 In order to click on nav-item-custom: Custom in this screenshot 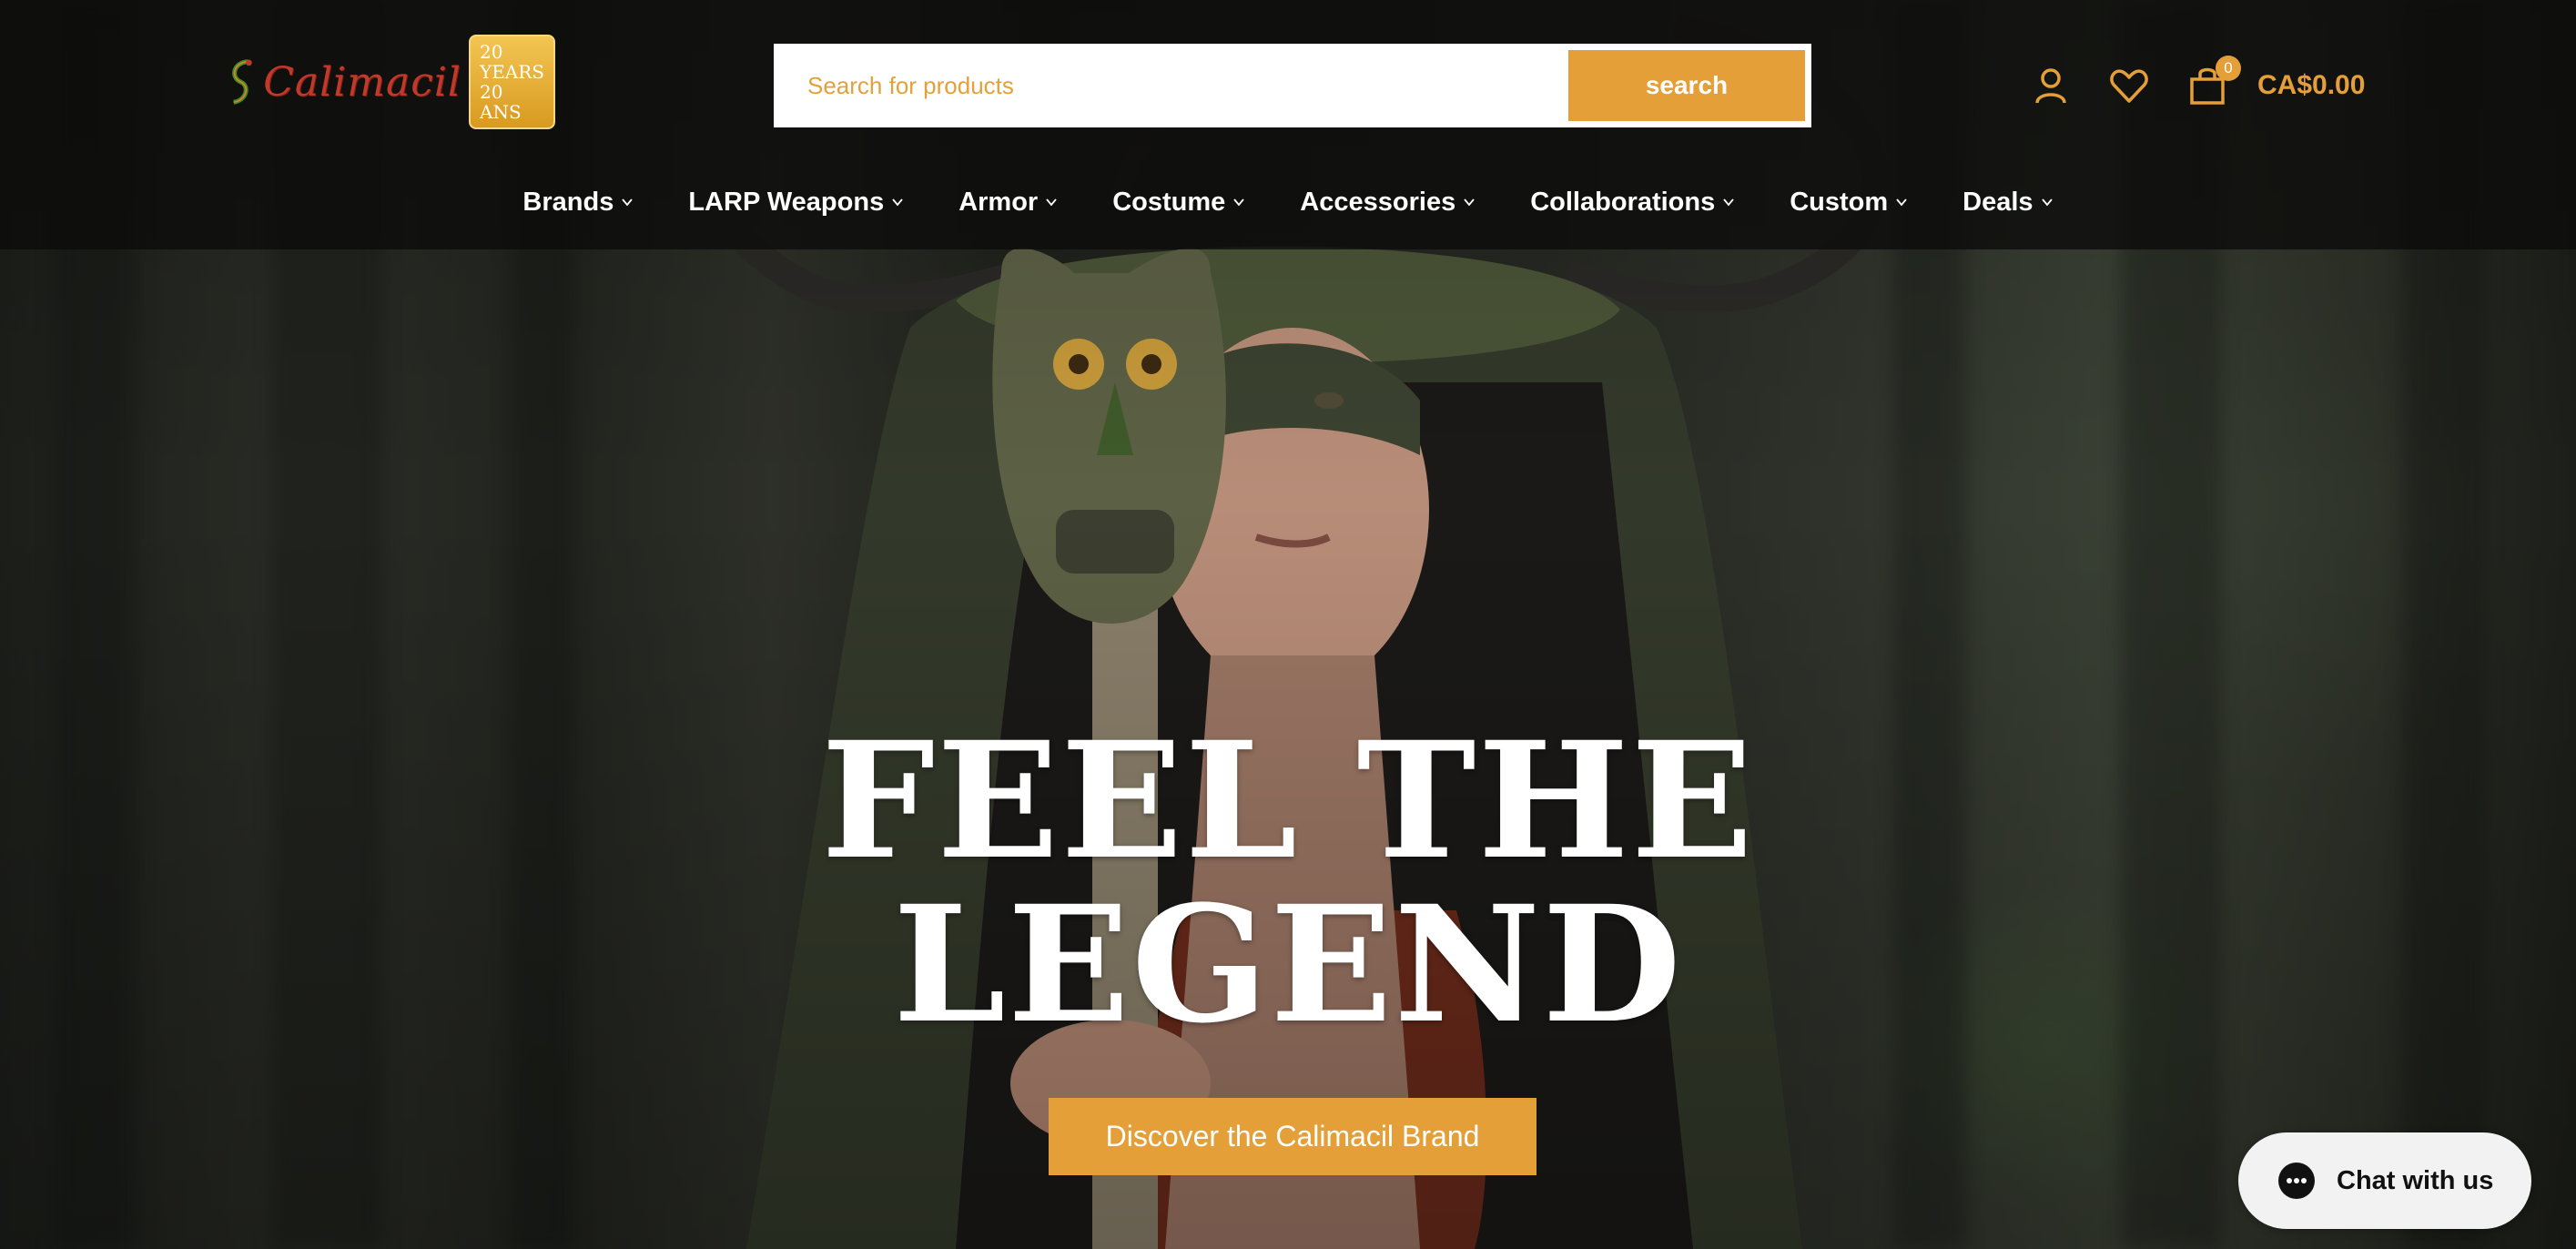, I will do `click(1848, 202)`.